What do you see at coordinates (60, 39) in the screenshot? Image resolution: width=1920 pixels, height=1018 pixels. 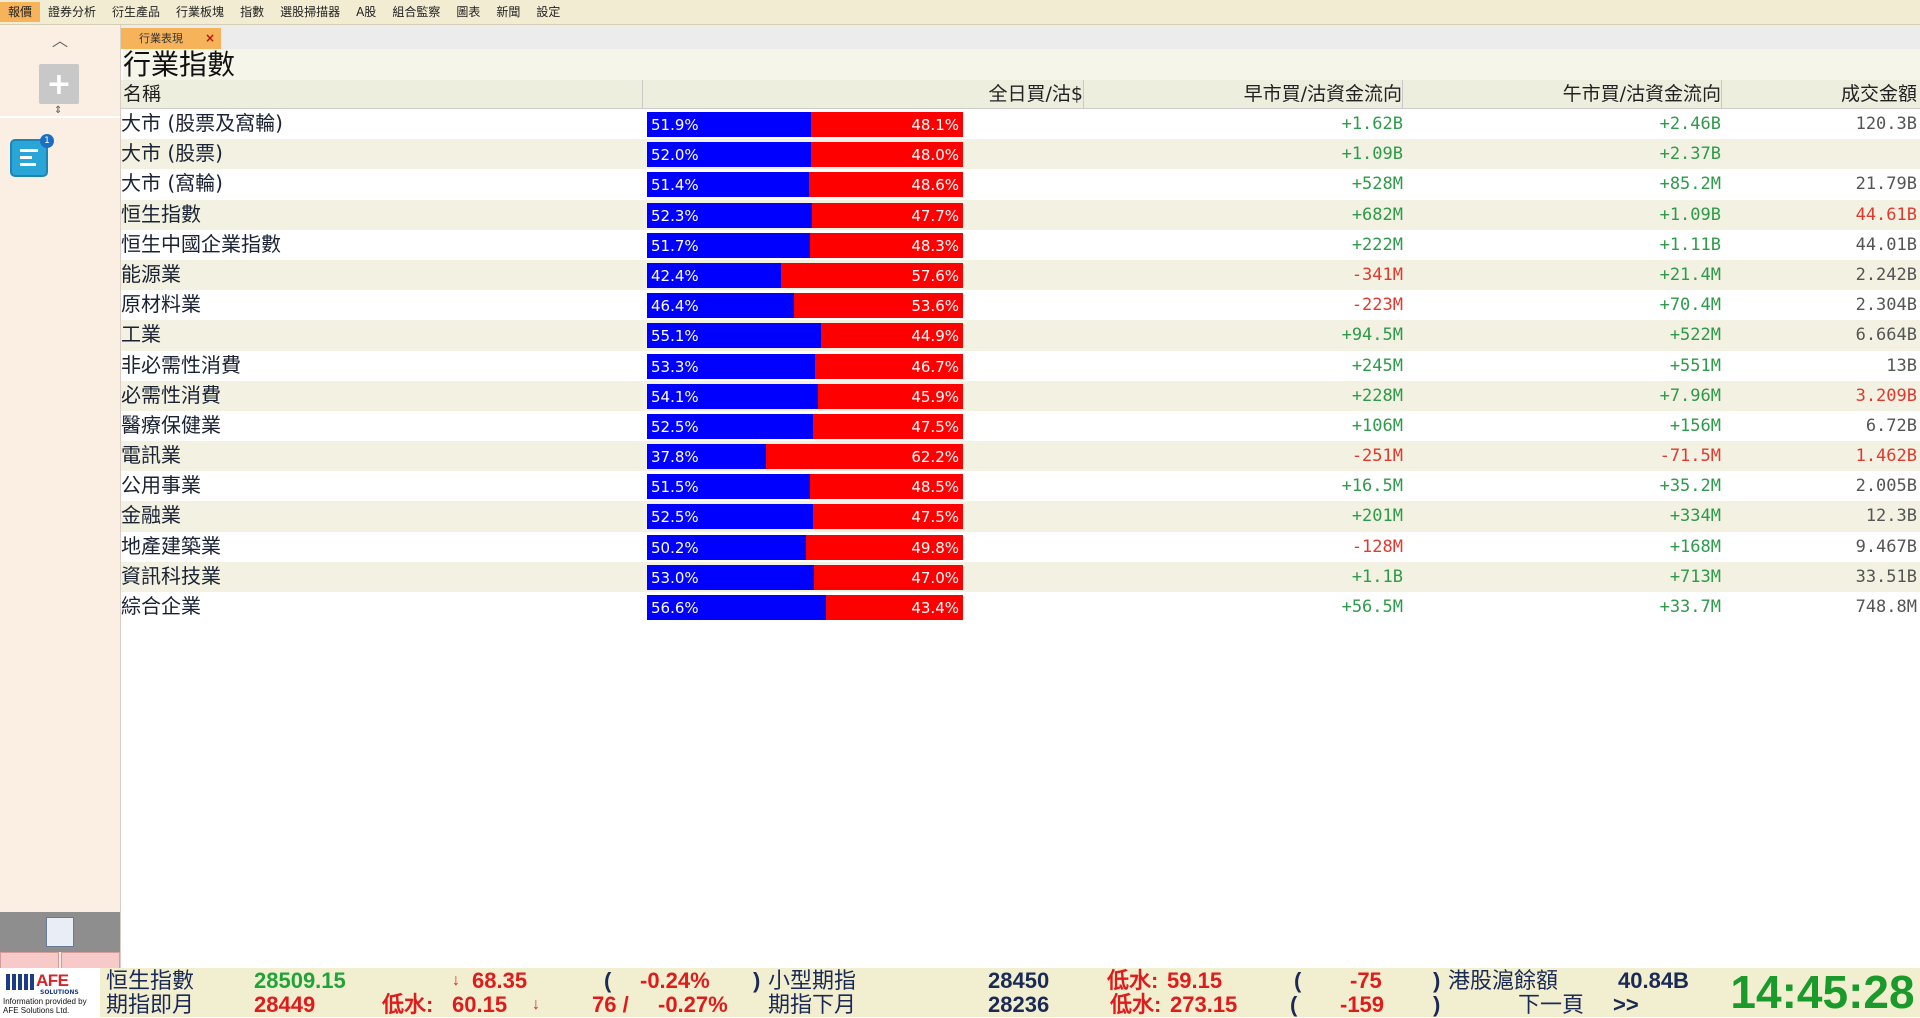 I see `chevron-up-icon: ︿` at bounding box center [60, 39].